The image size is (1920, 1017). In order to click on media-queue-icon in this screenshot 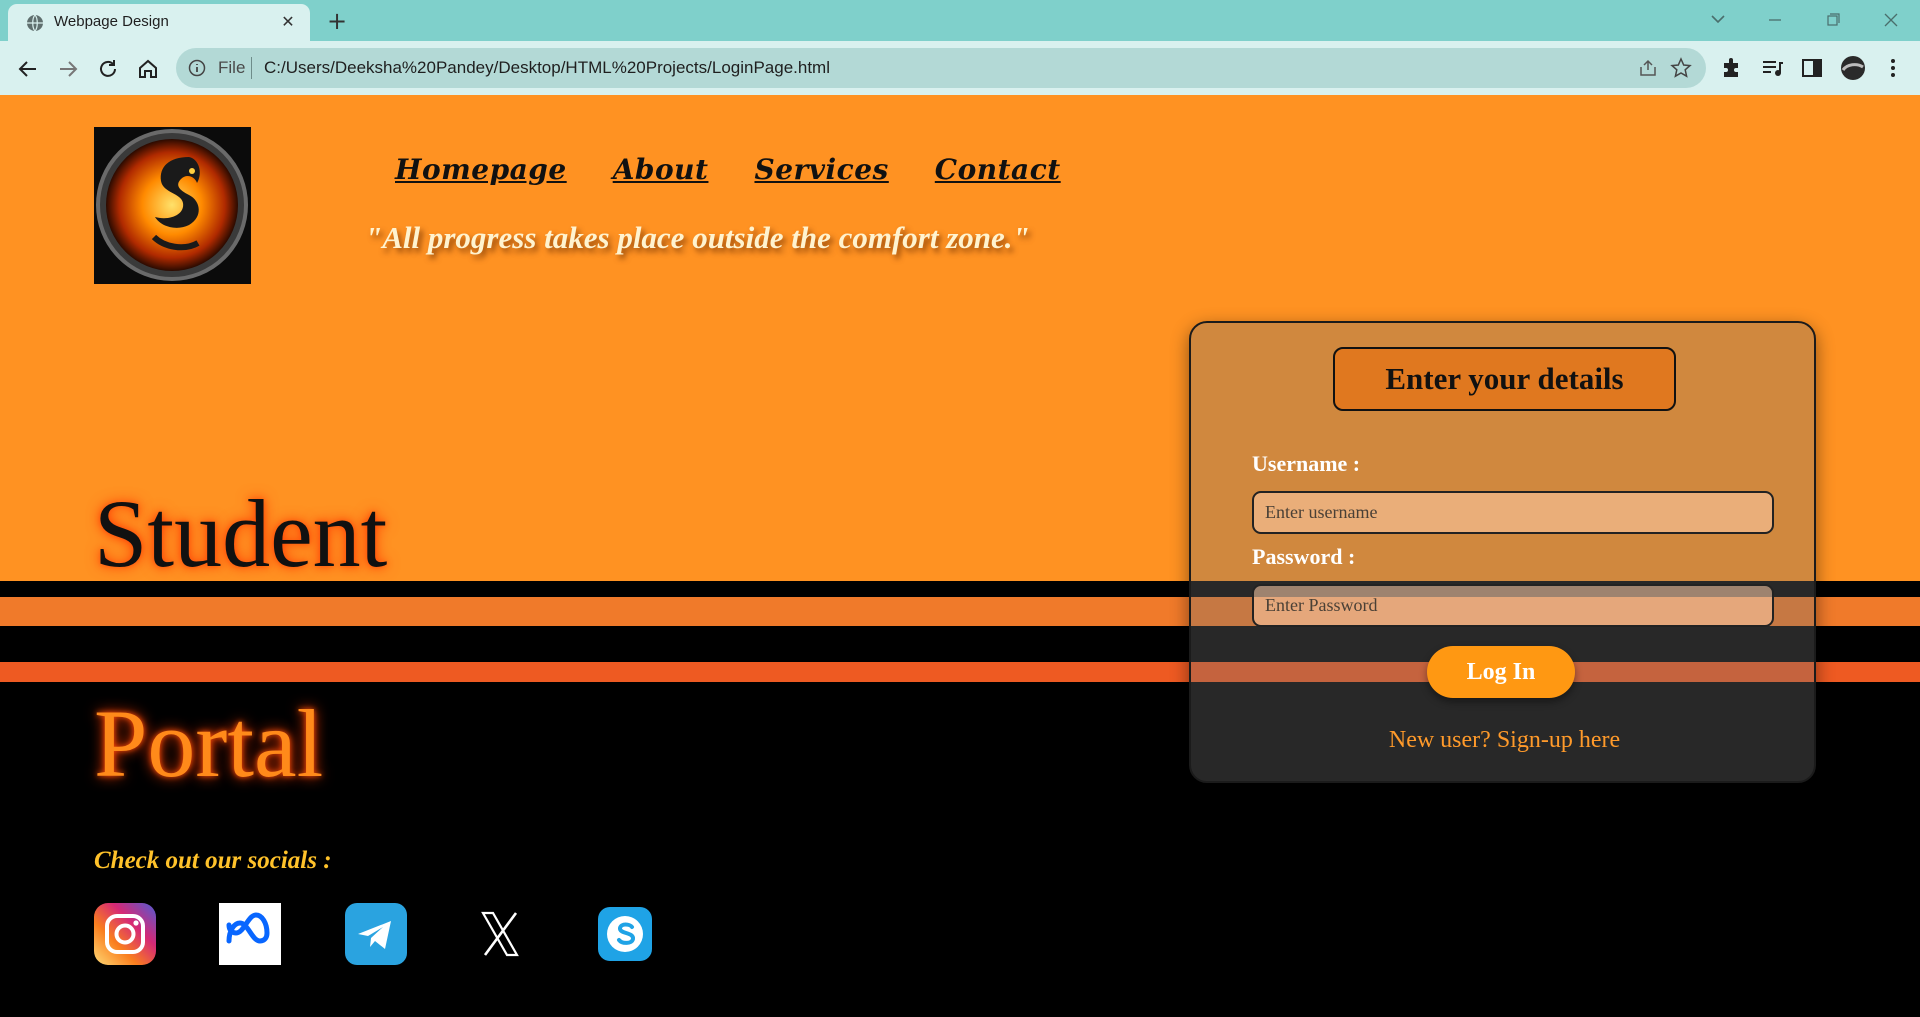, I will do `click(1772, 68)`.